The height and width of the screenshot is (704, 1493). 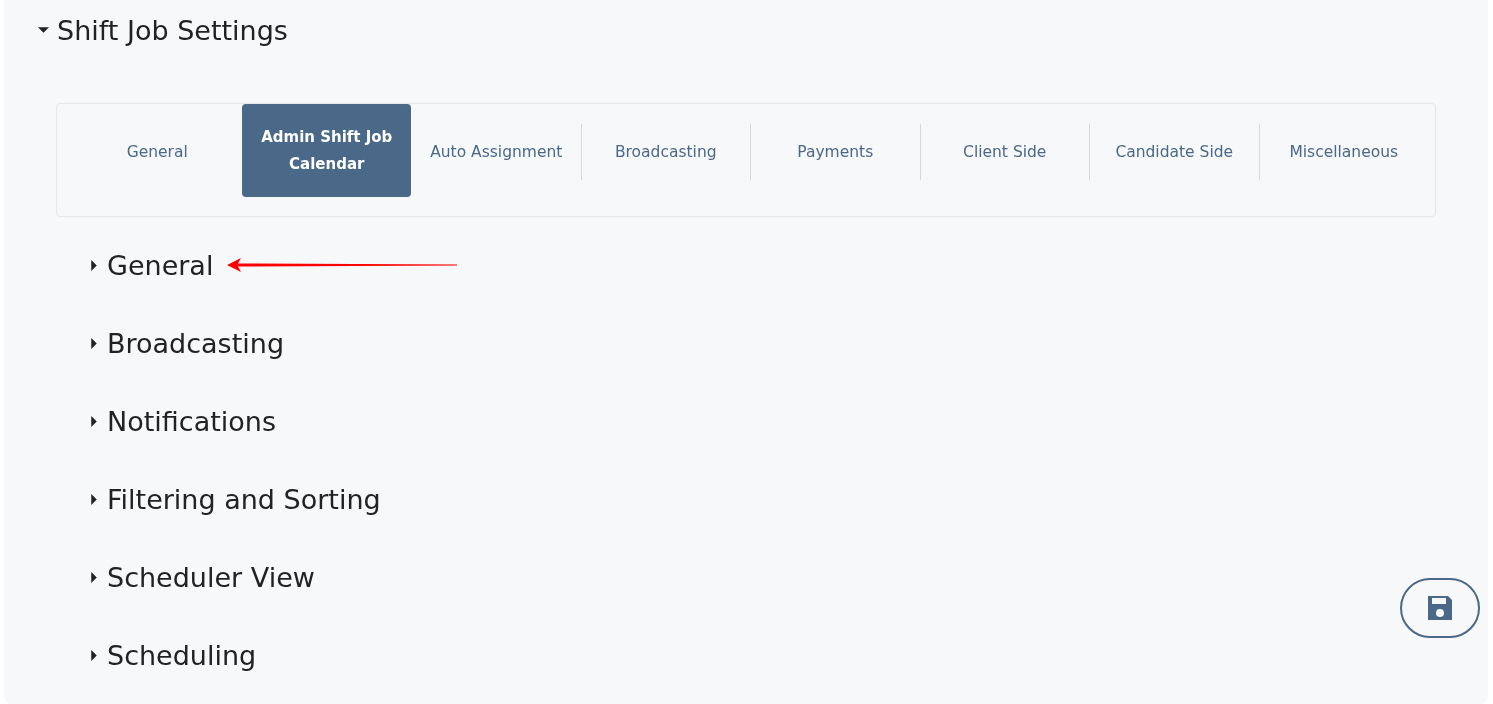 What do you see at coordinates (157, 152) in the screenshot?
I see `tab: General` at bounding box center [157, 152].